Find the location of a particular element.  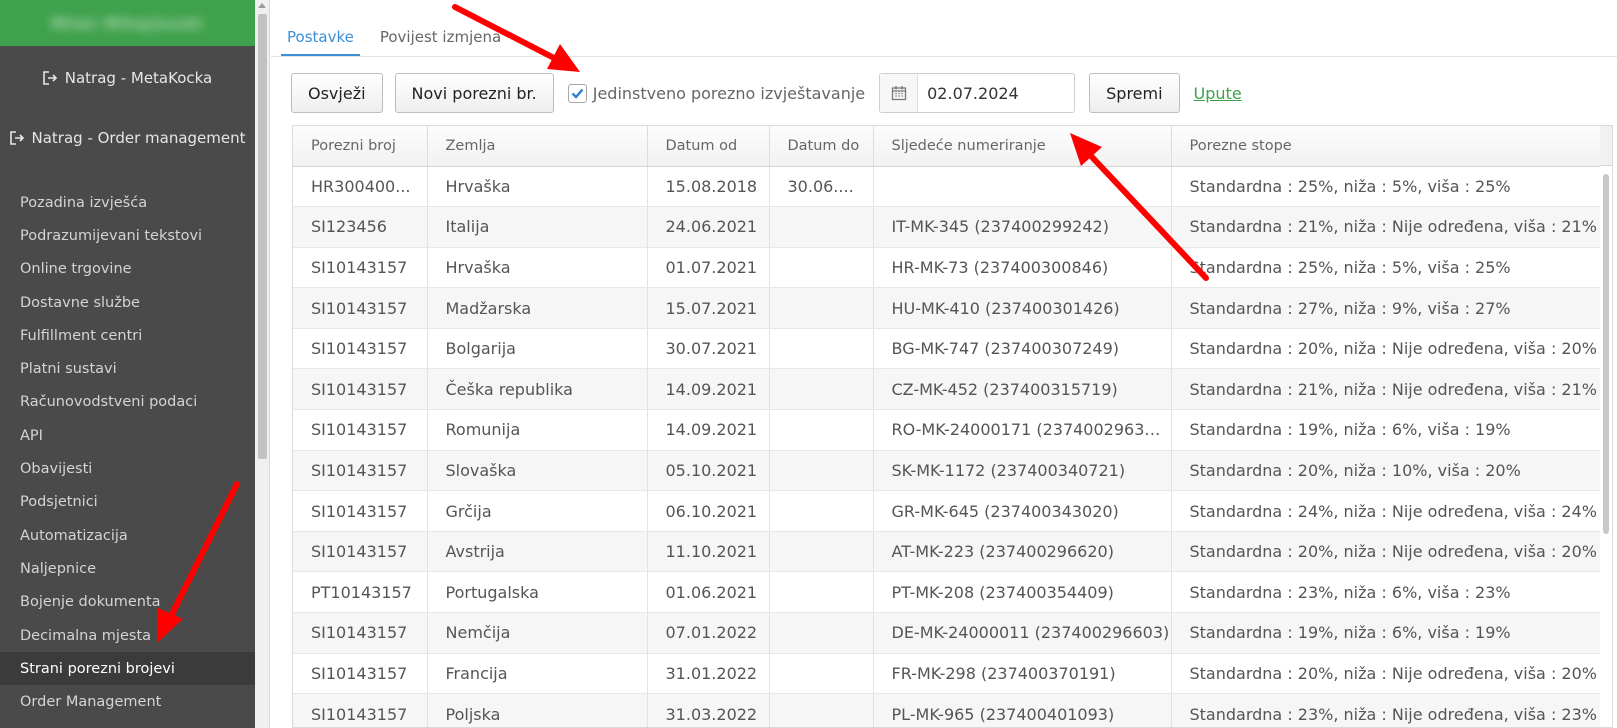

cell-sljedece-numeriranje: SK-MK-1172 (237400340721) is located at coordinates (1022, 471).